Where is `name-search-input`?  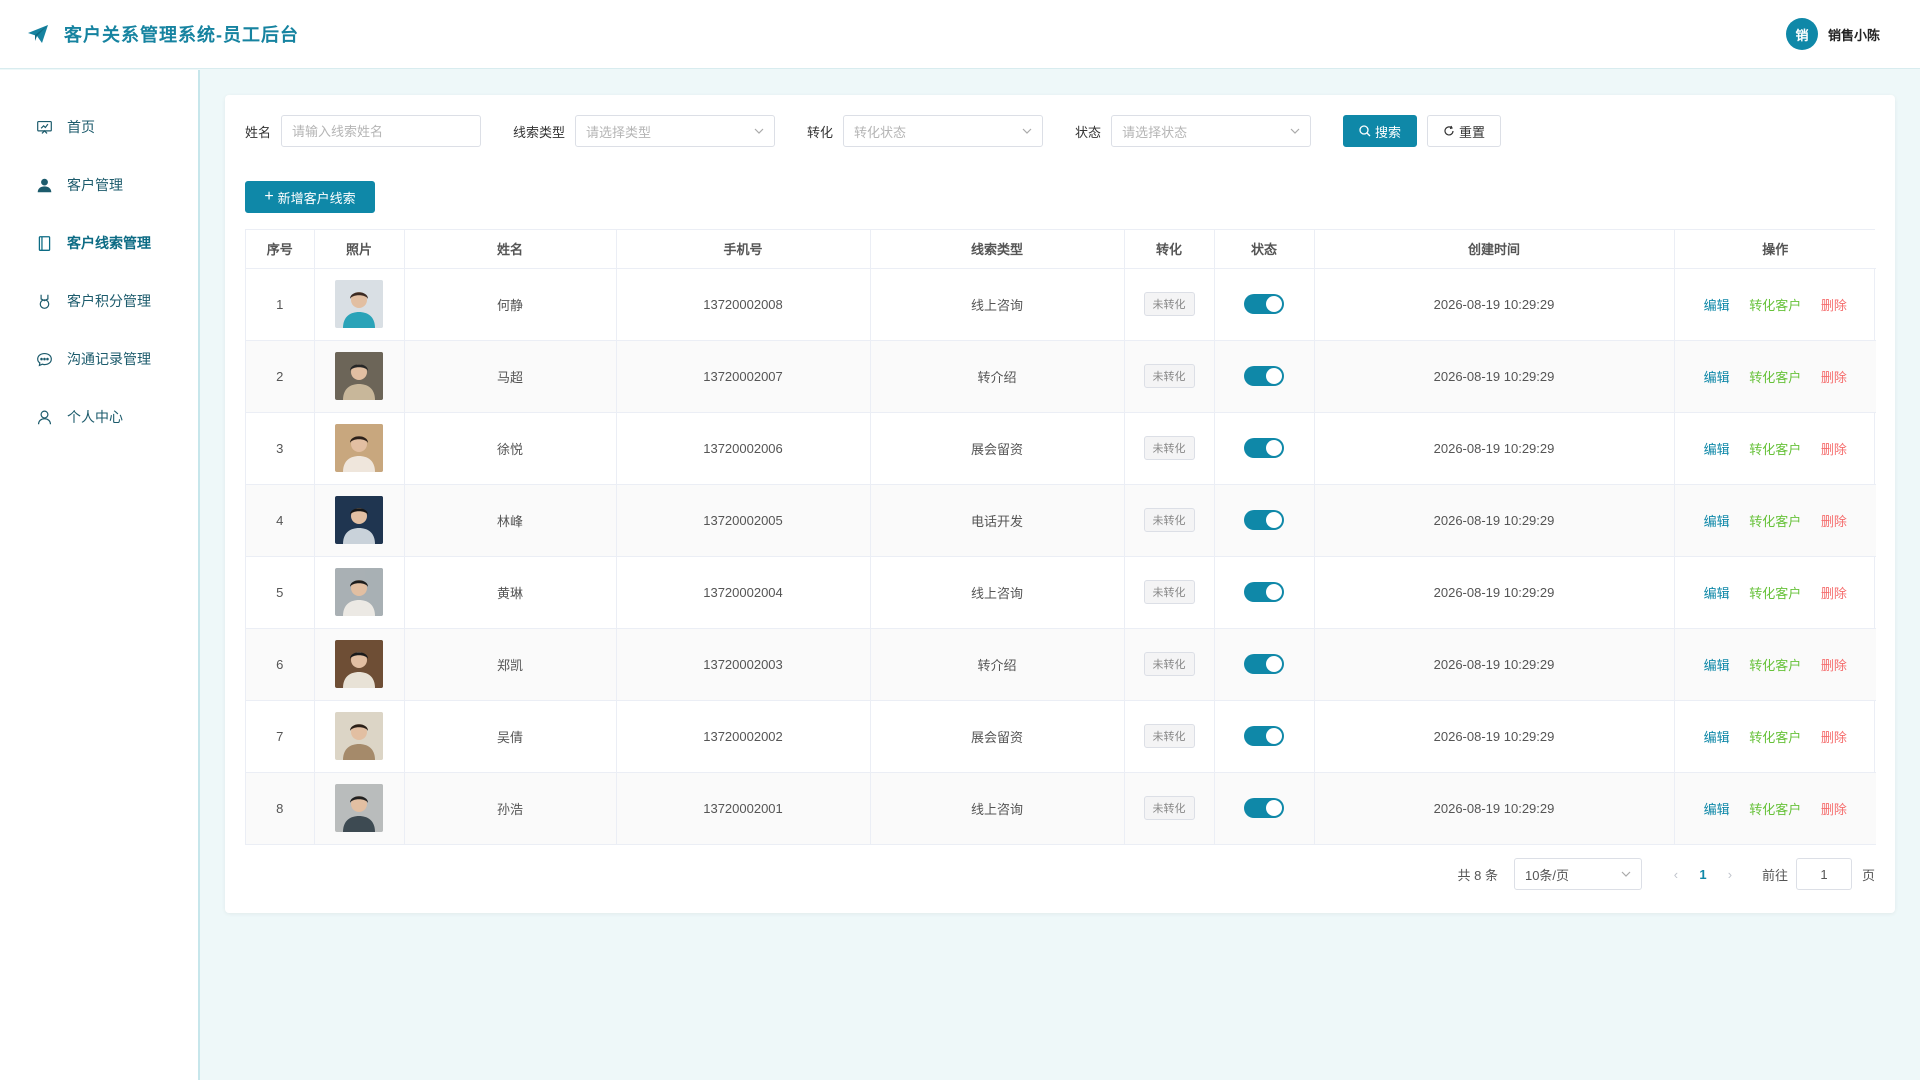
name-search-input is located at coordinates (381, 131).